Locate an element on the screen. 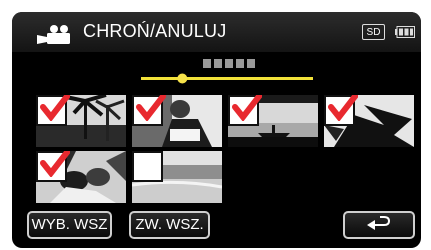 This screenshot has width=431, height=250. scroll-thumb is located at coordinates (182, 78).